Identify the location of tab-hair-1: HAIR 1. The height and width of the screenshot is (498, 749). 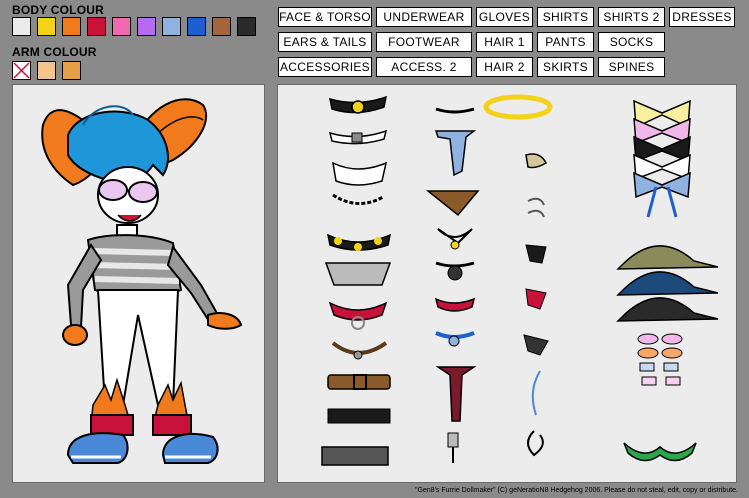
(504, 42).